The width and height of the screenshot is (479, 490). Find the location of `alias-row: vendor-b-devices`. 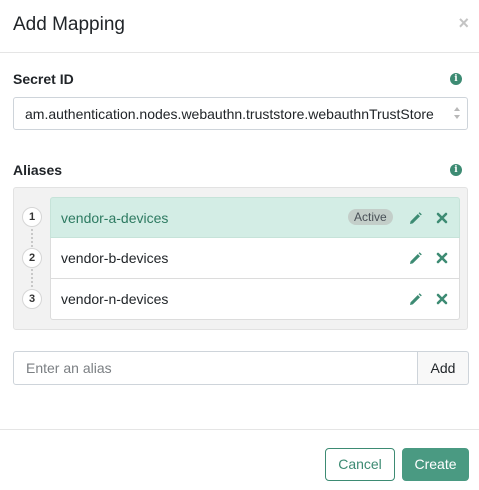

alias-row: vendor-b-devices is located at coordinates (255, 258).